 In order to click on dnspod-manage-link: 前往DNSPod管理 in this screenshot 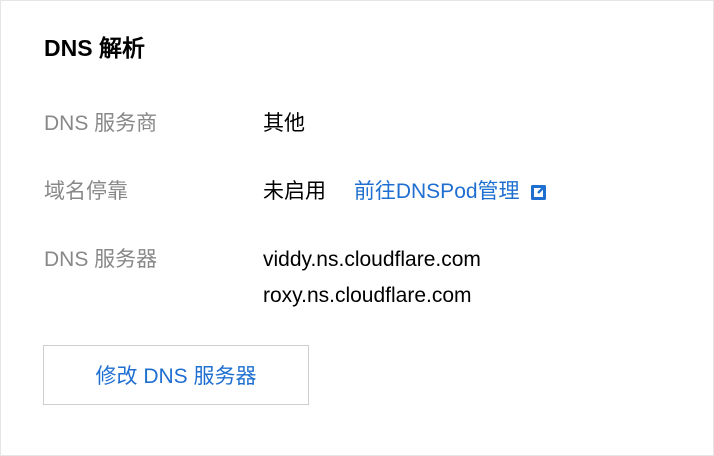, I will do `click(451, 192)`.